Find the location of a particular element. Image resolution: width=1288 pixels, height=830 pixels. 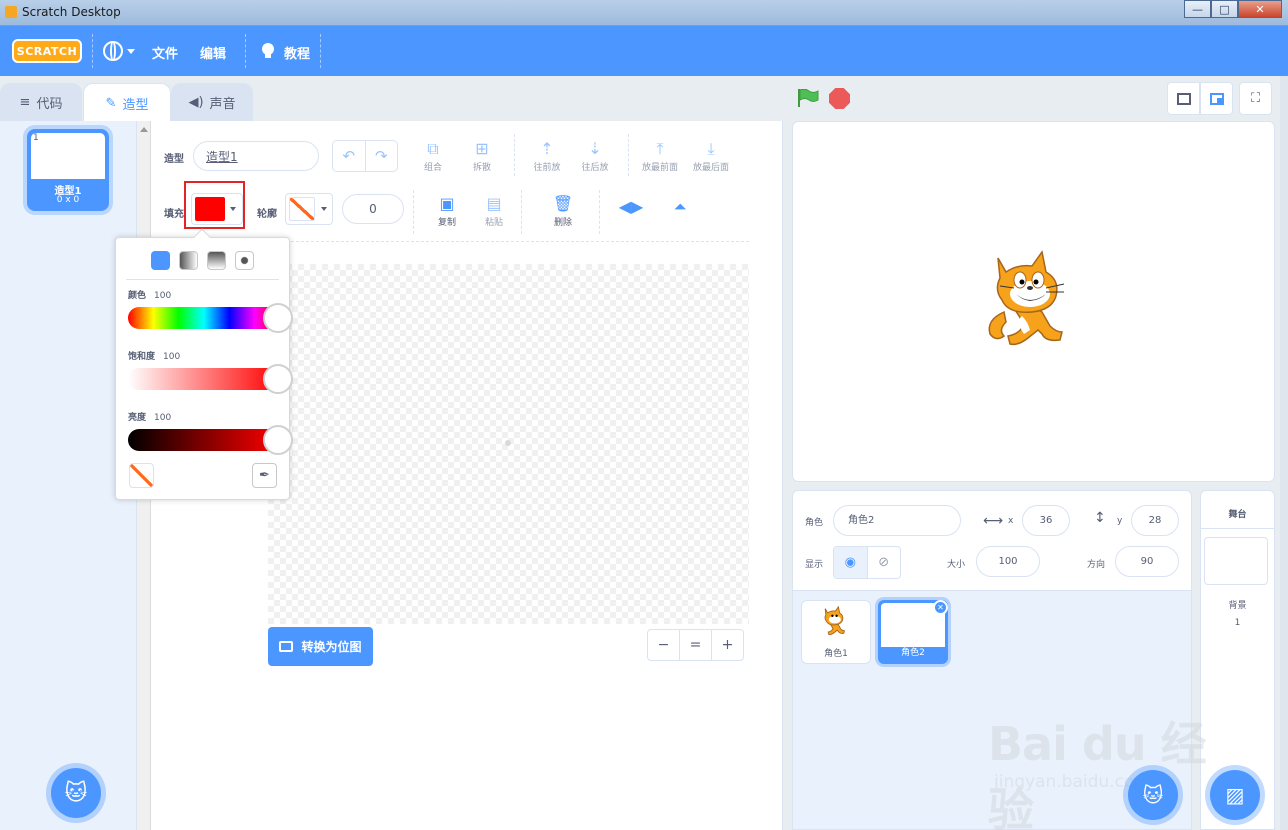

x-input: 36 is located at coordinates (1046, 520).